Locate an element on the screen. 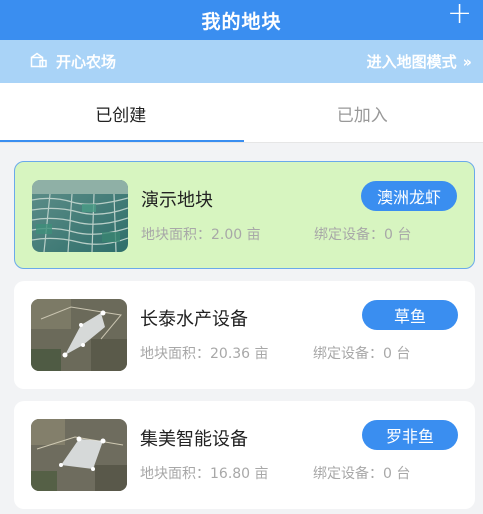 This screenshot has width=483, height=514. plot-name: 集美智能设备 is located at coordinates (194, 439).